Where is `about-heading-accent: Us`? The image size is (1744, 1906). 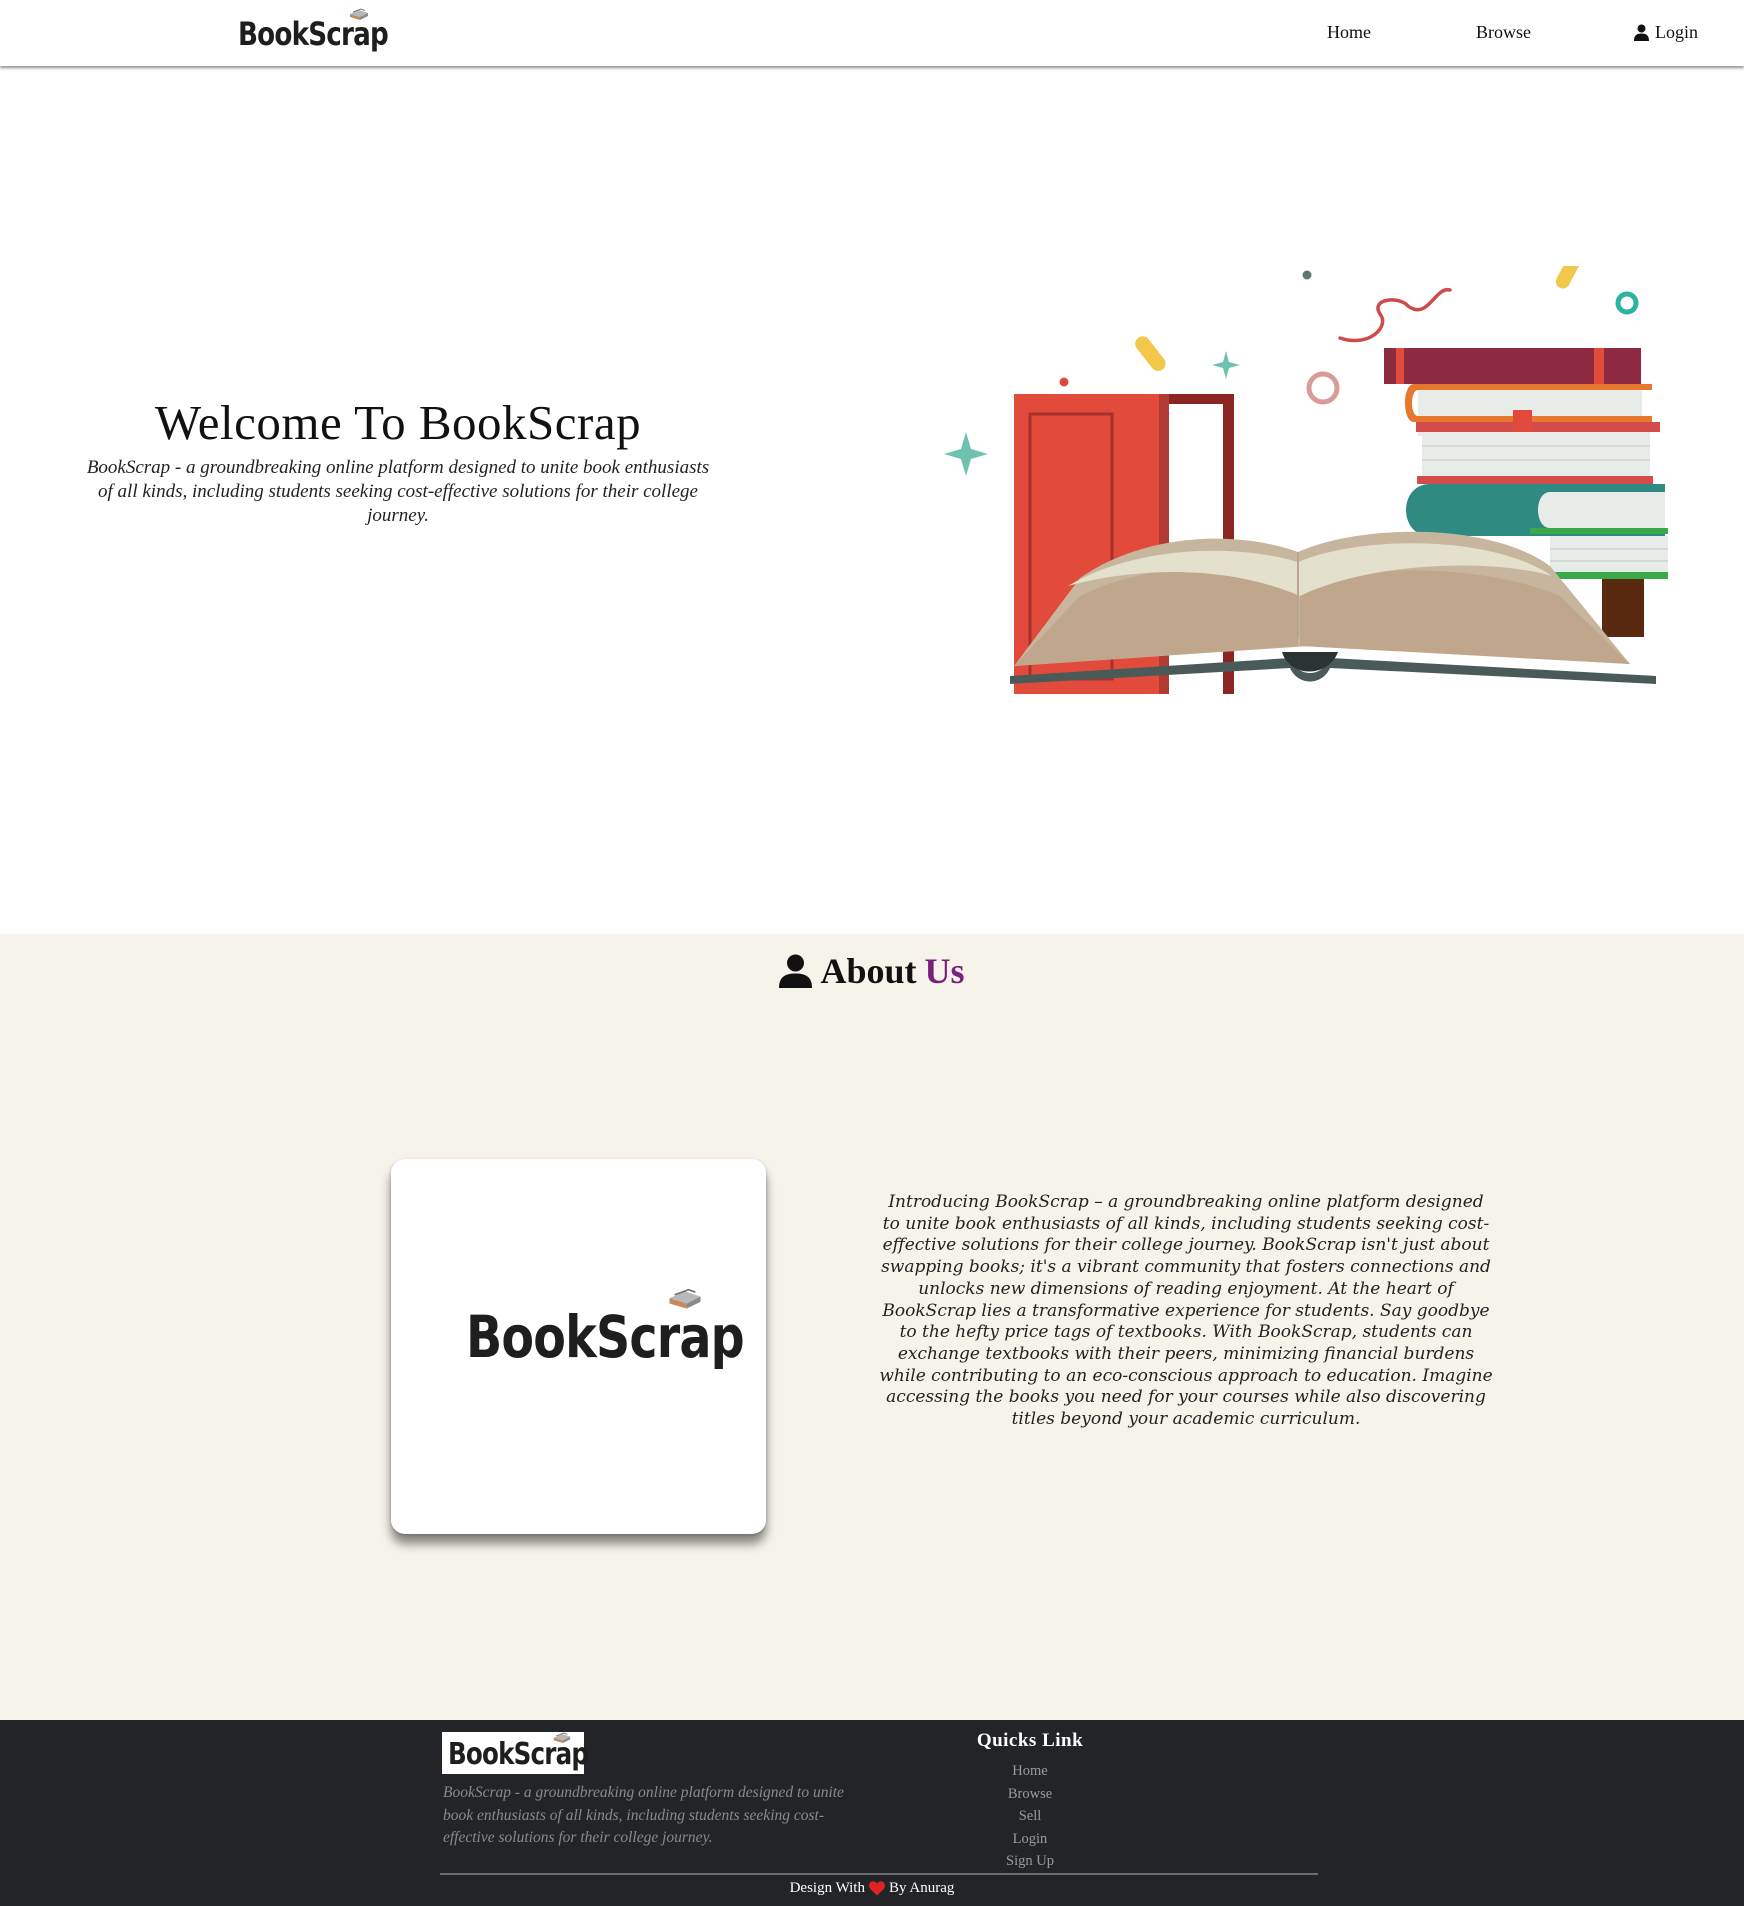 about-heading-accent: Us is located at coordinates (944, 971).